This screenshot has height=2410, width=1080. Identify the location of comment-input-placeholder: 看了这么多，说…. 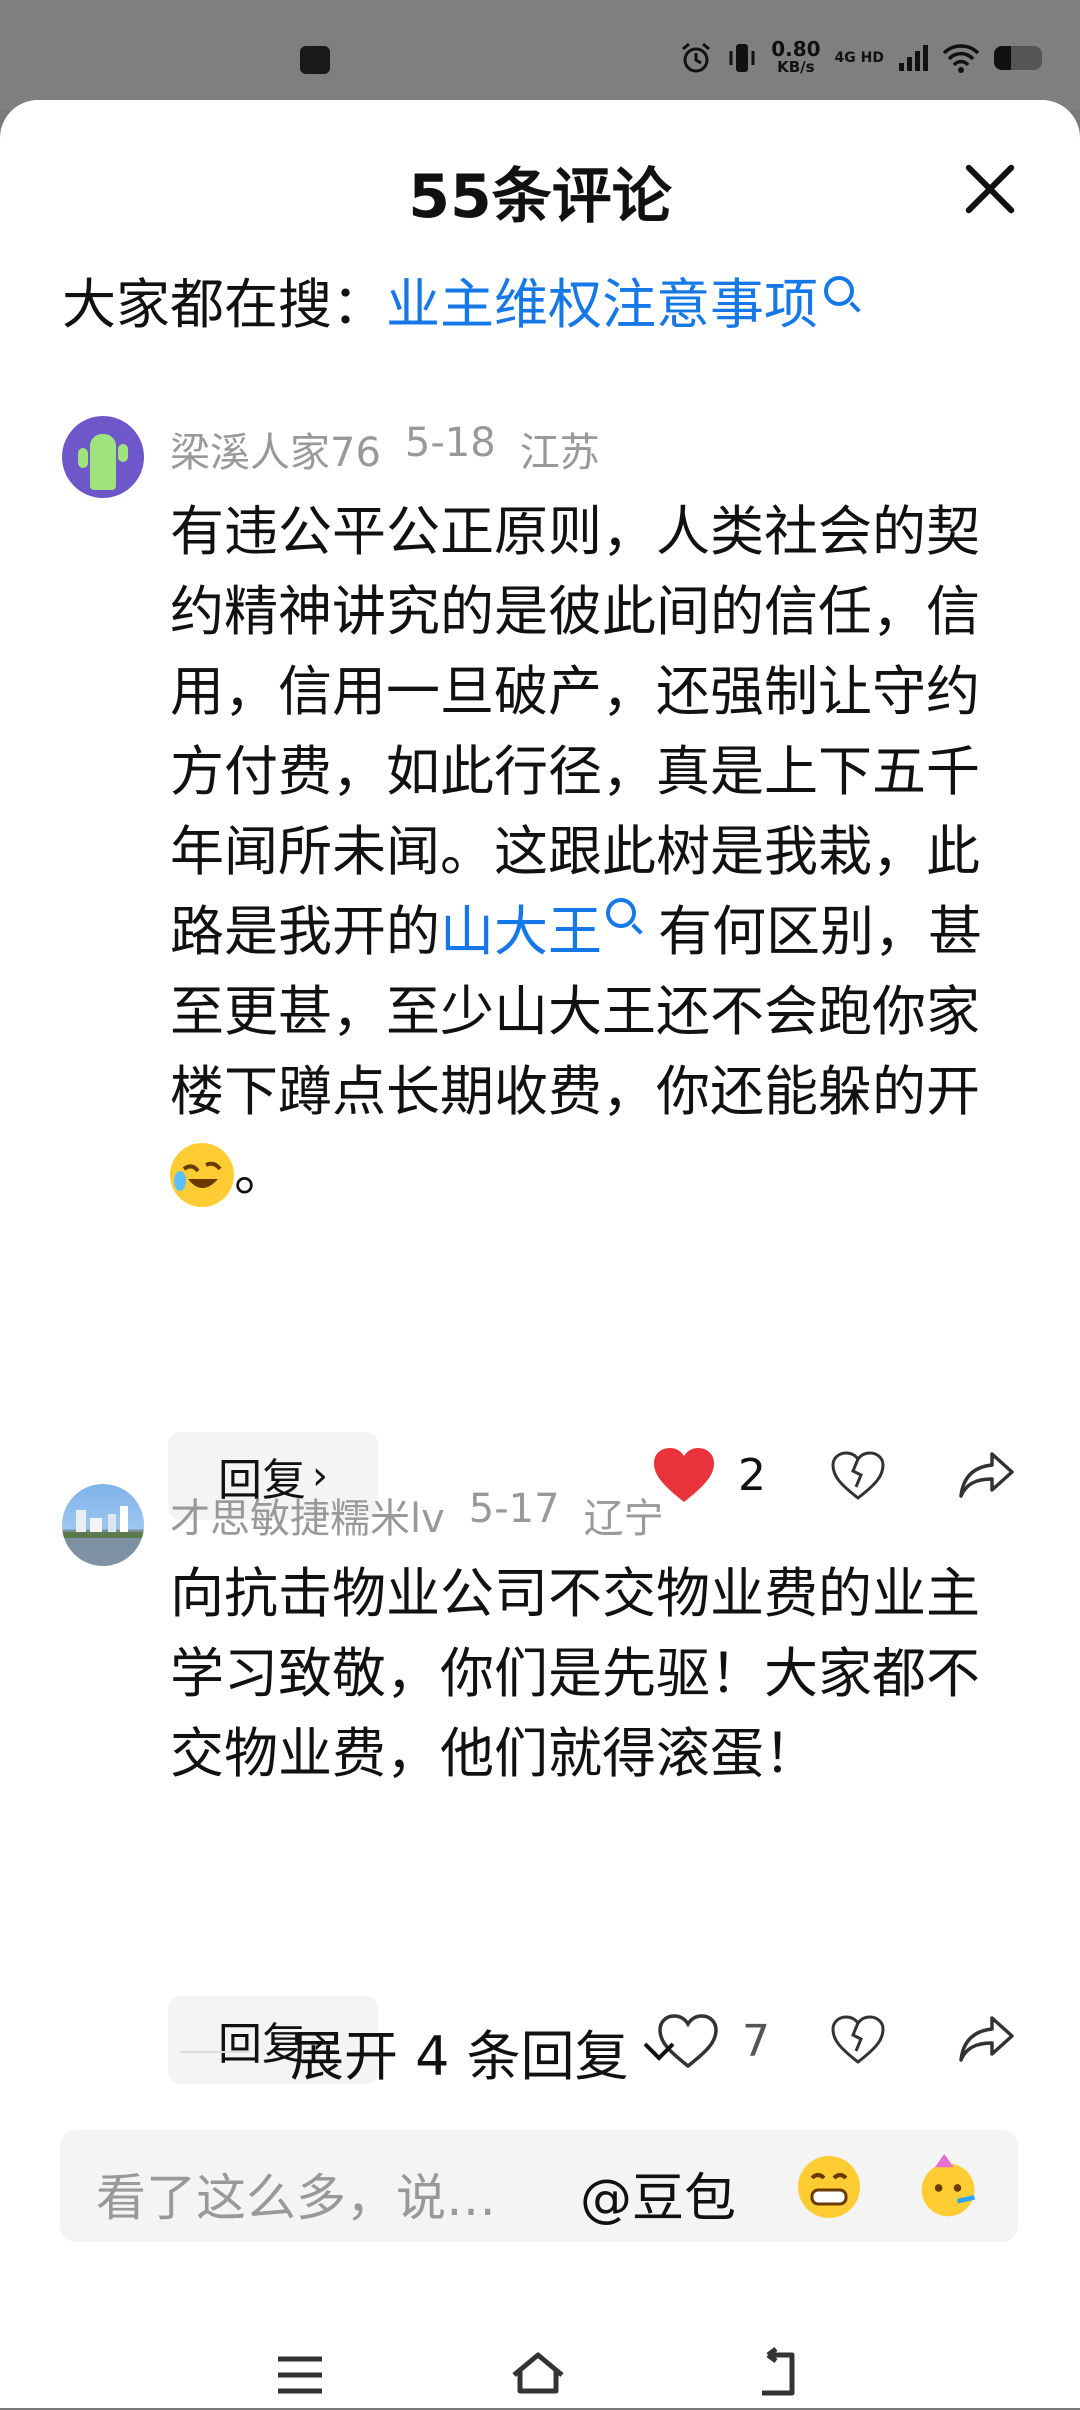
(296, 2194).